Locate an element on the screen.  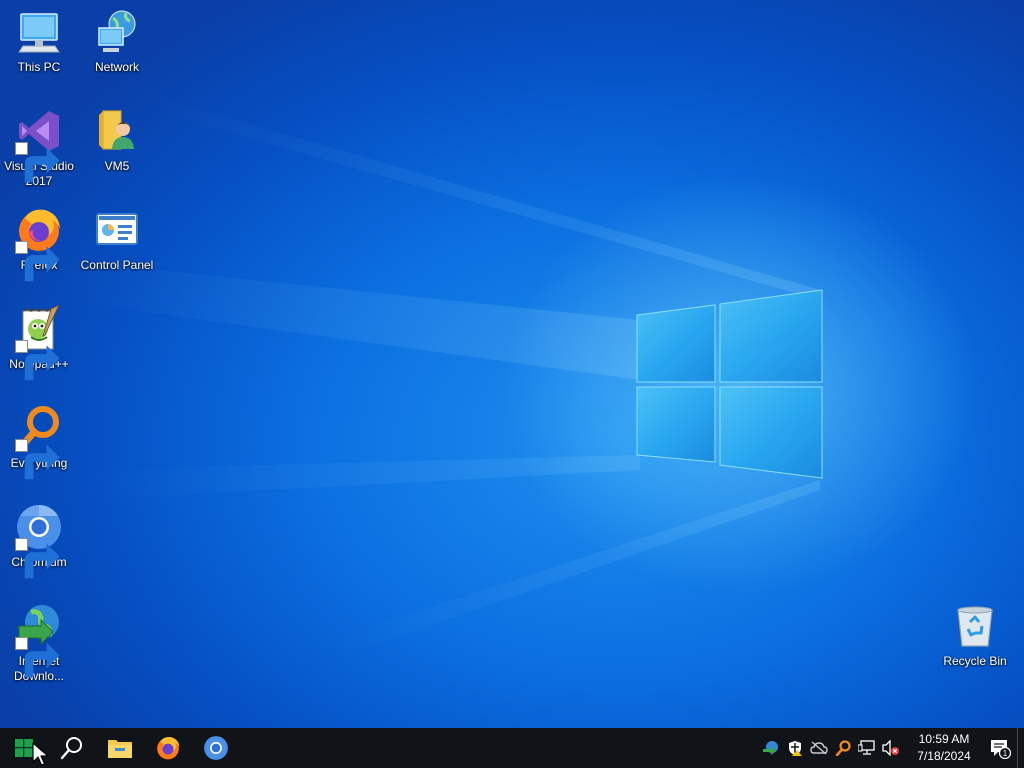
tray-volume is located at coordinates (891, 748).